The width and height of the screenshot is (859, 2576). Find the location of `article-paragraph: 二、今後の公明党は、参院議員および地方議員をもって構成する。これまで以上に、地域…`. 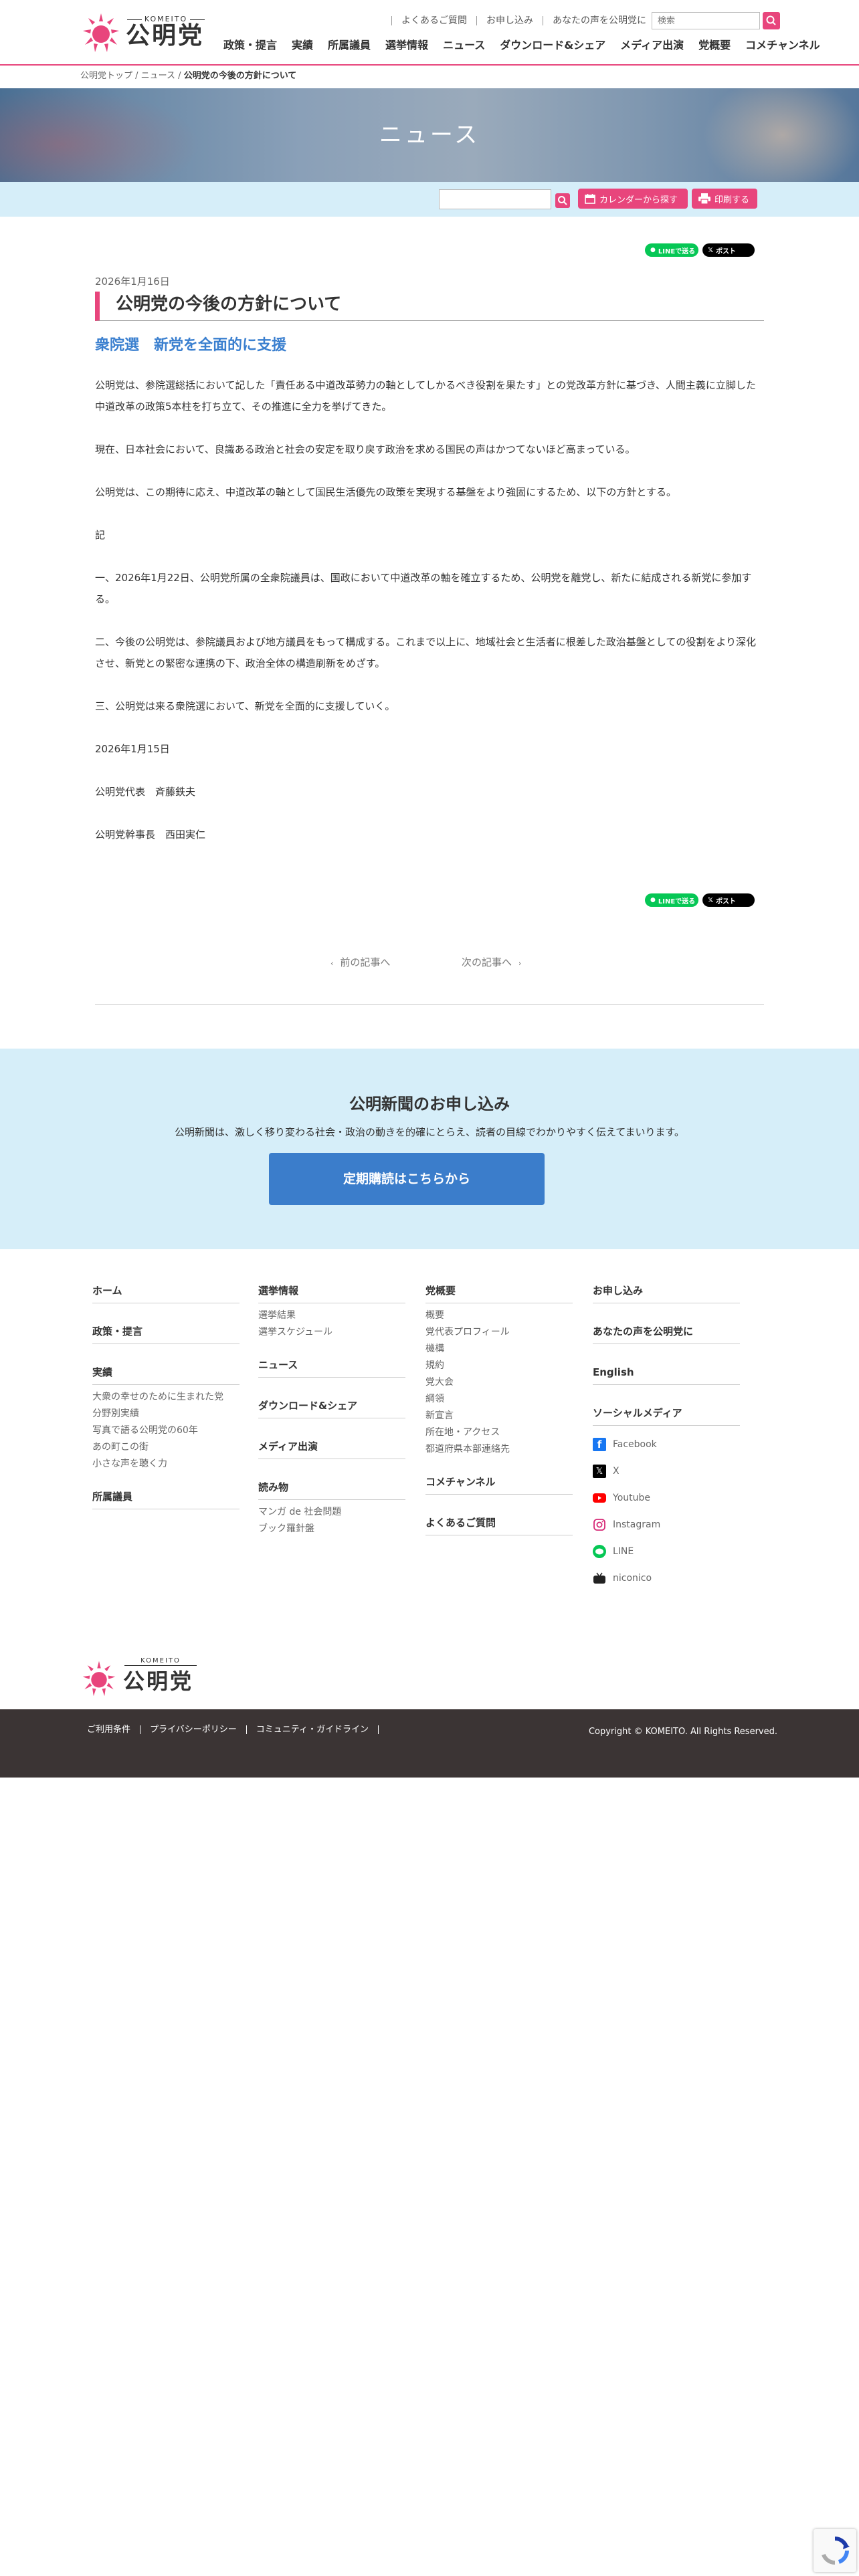

article-paragraph: 二、今後の公明党は、参院議員および地方議員をもって構成する。これまで以上に、地域… is located at coordinates (426, 652).